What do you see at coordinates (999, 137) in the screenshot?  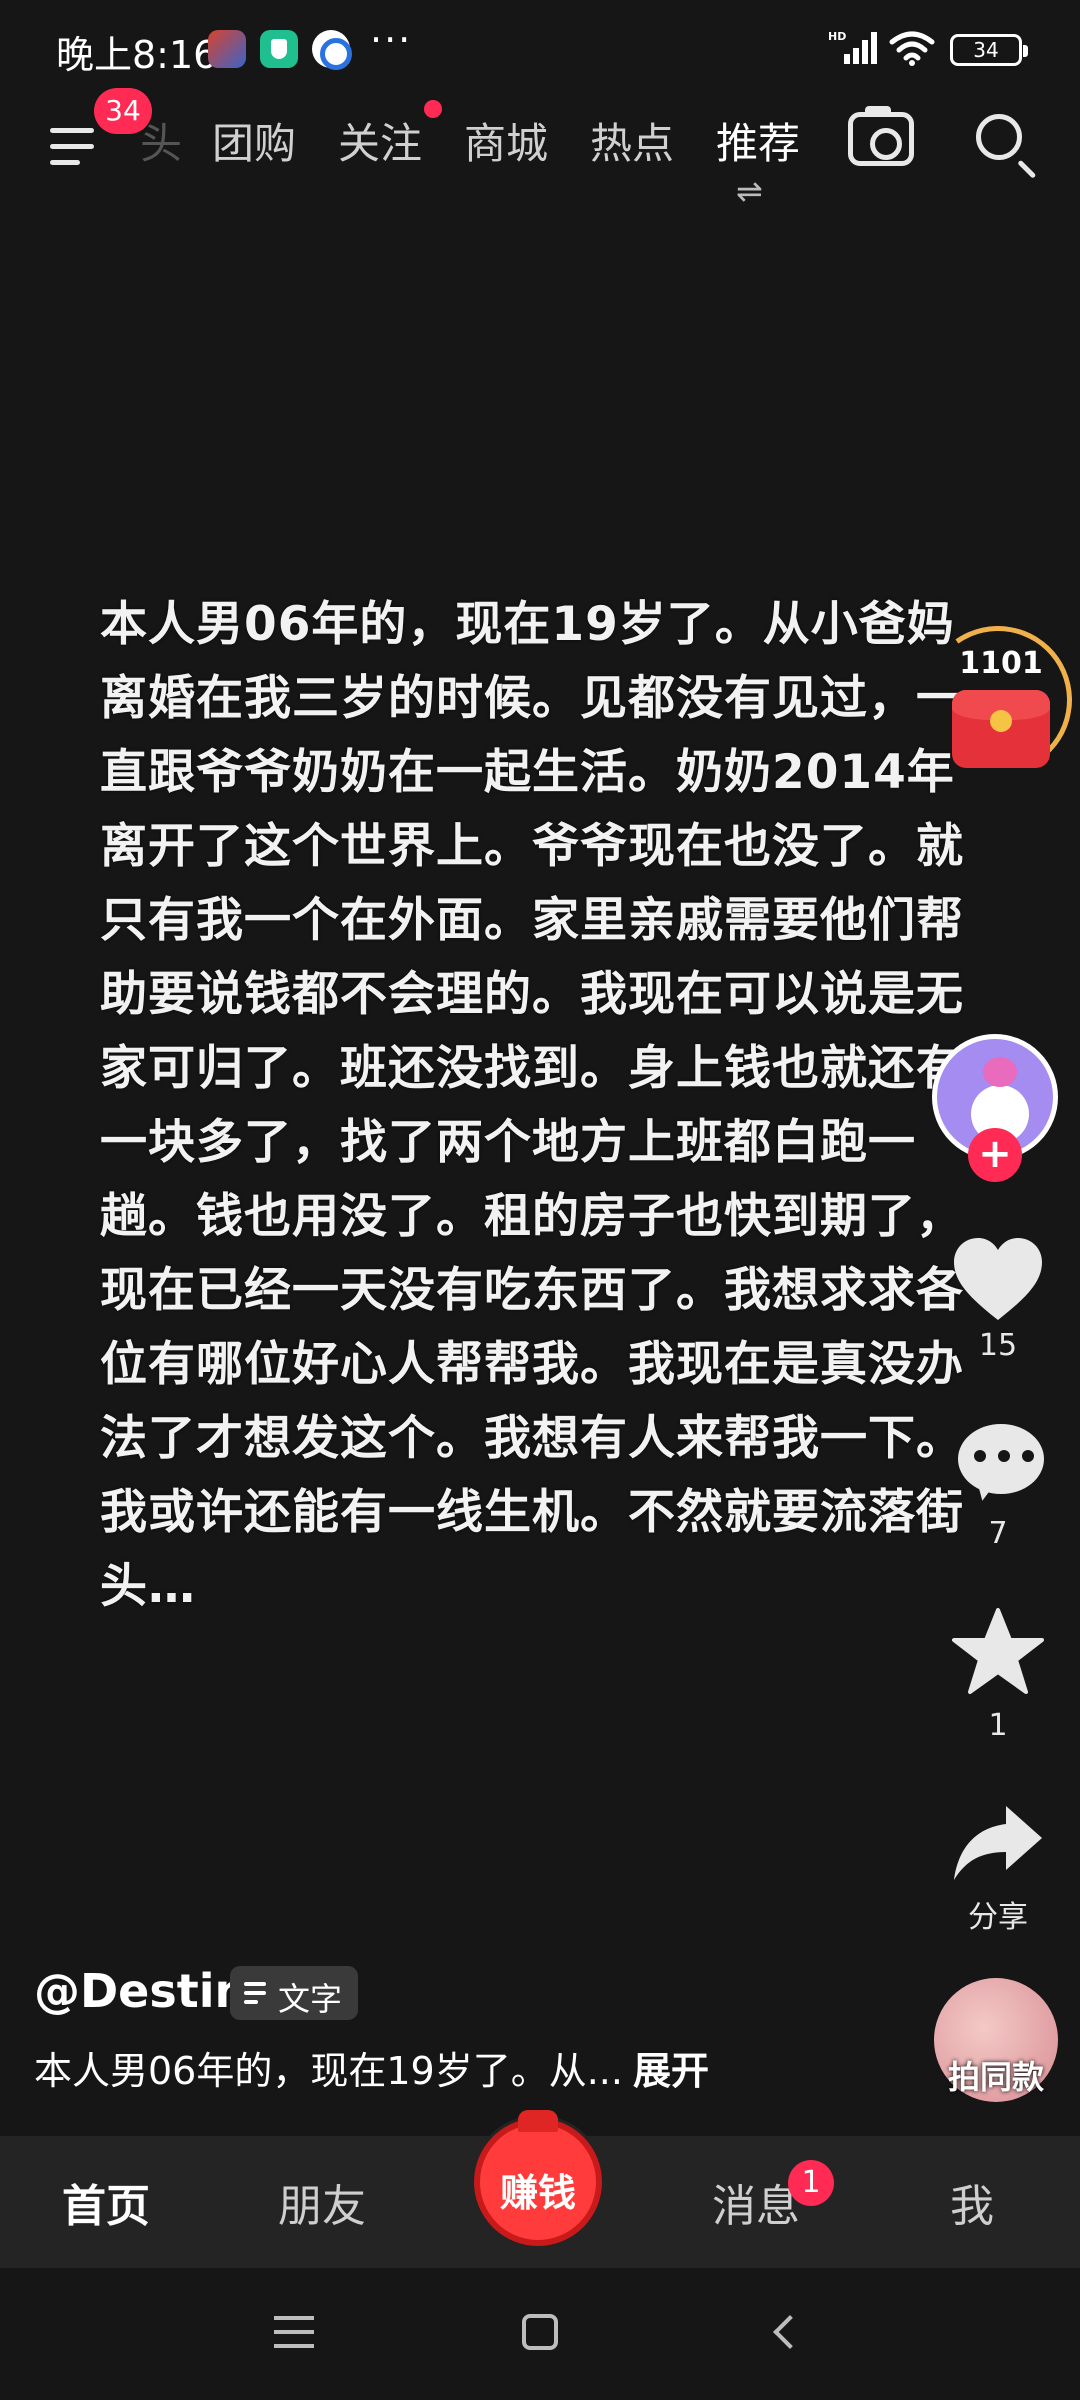 I see `search-icon` at bounding box center [999, 137].